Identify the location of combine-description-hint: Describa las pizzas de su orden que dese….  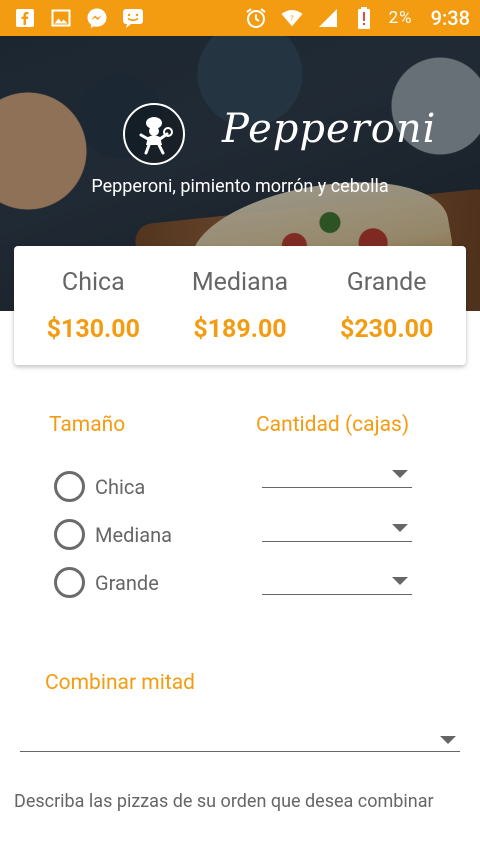
(224, 801).